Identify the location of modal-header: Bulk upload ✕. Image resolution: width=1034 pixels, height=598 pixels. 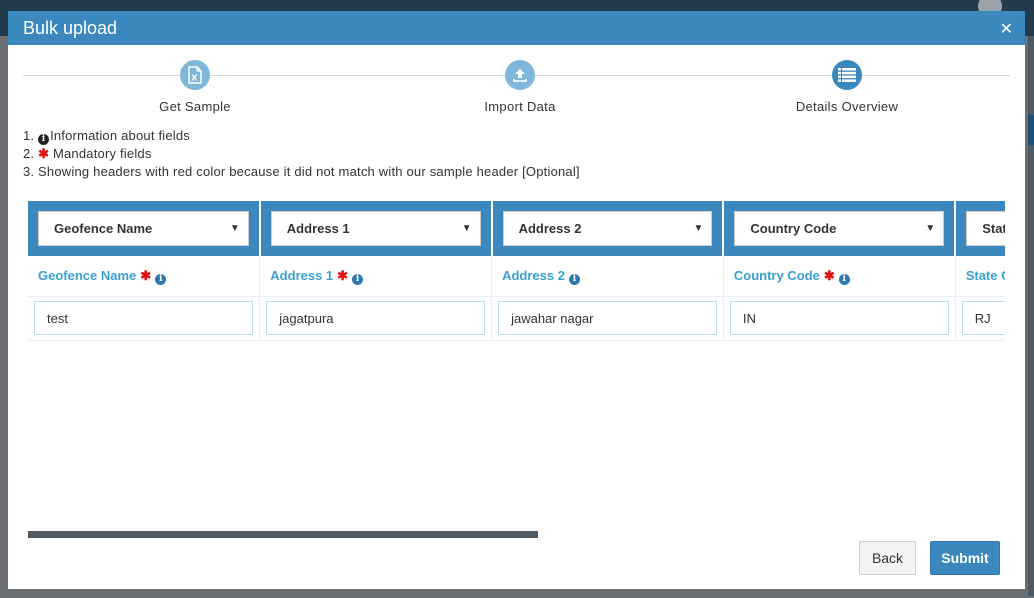
(516, 28).